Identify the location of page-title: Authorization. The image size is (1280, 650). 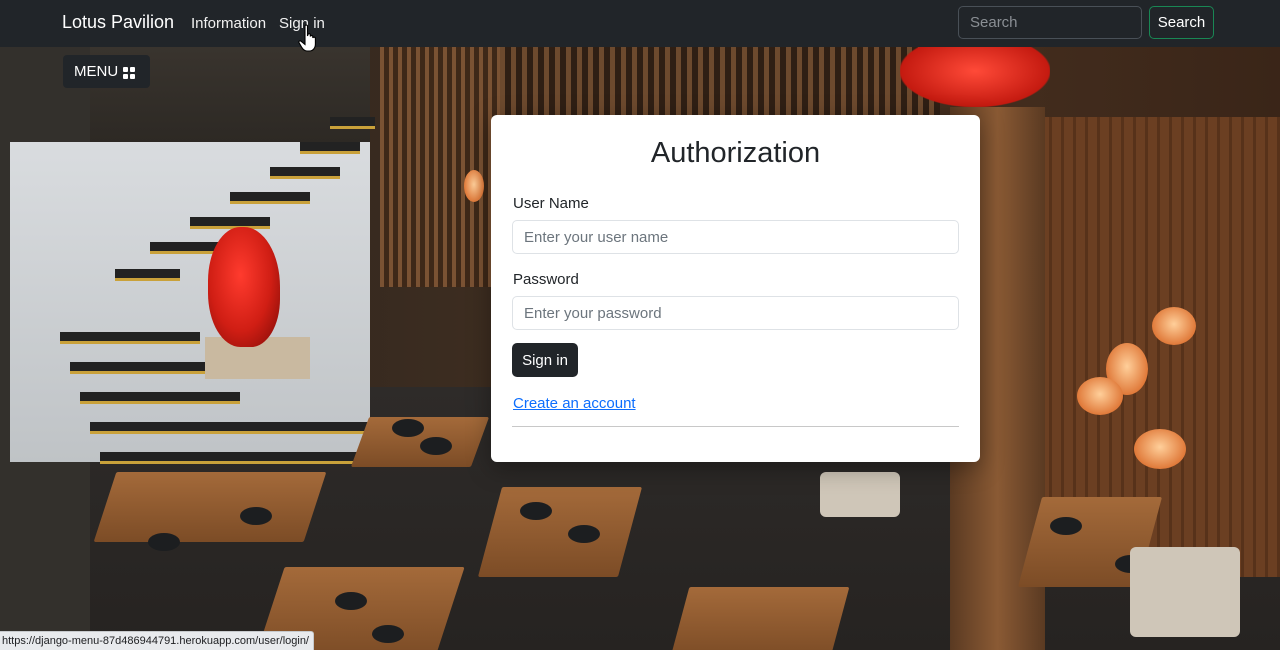
(735, 153).